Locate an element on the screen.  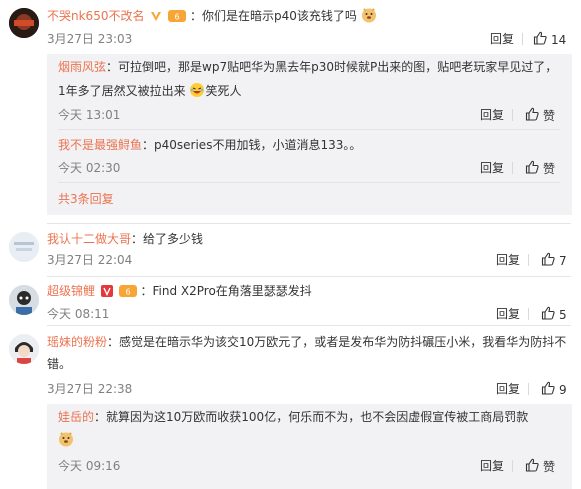
reply-text-end: 笑死人 is located at coordinates (223, 91).